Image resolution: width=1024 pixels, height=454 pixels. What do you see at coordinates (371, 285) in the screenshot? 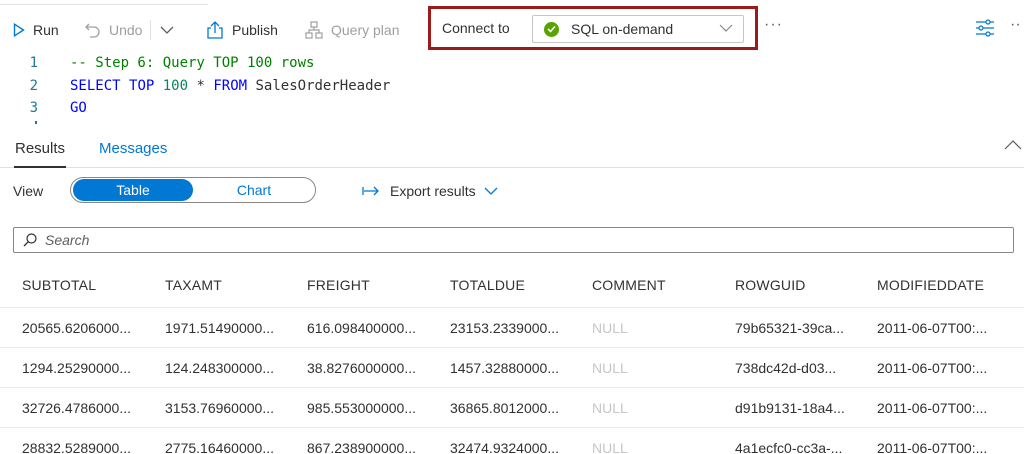
I see `column-header-freight: FREIGHT` at bounding box center [371, 285].